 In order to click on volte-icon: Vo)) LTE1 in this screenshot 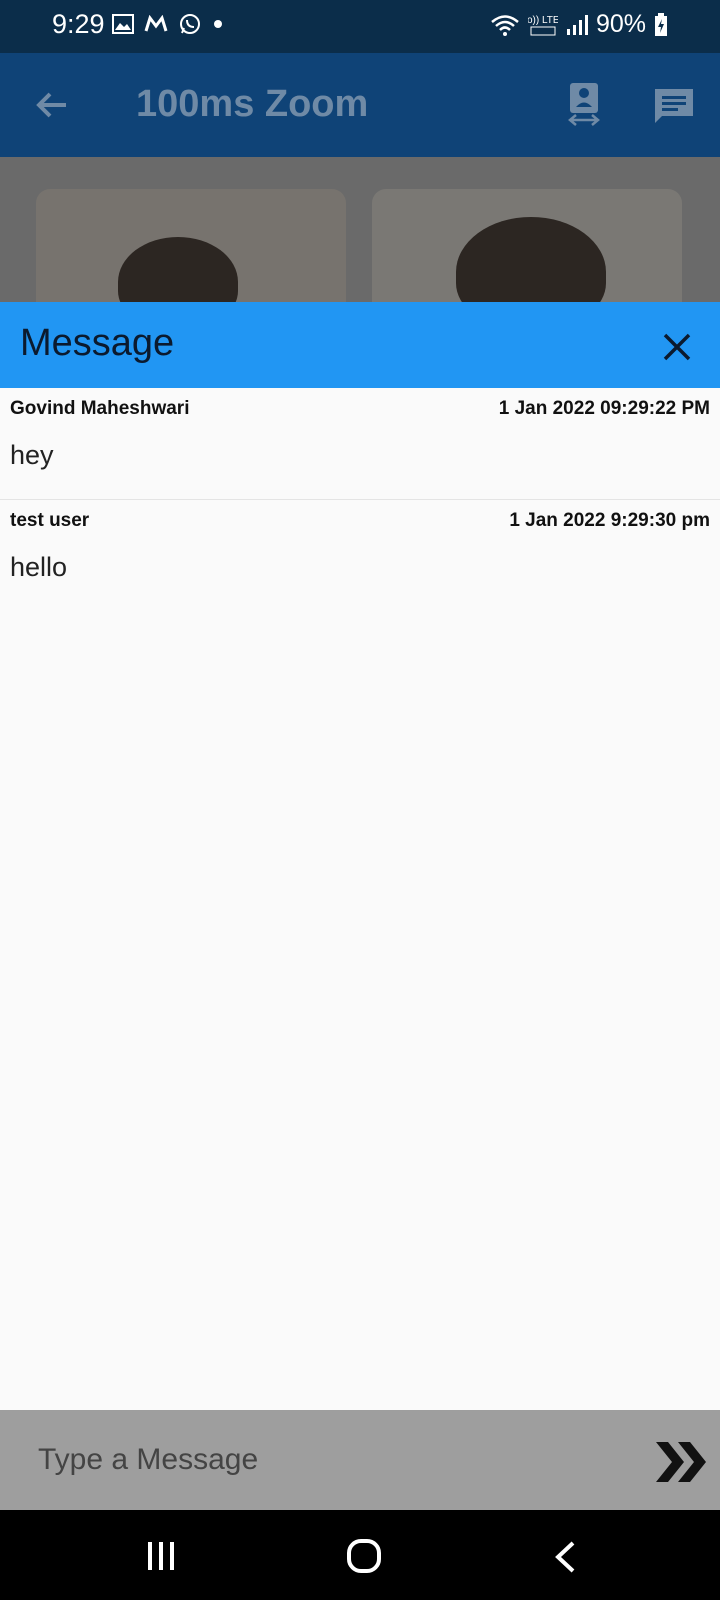, I will do `click(543, 25)`.